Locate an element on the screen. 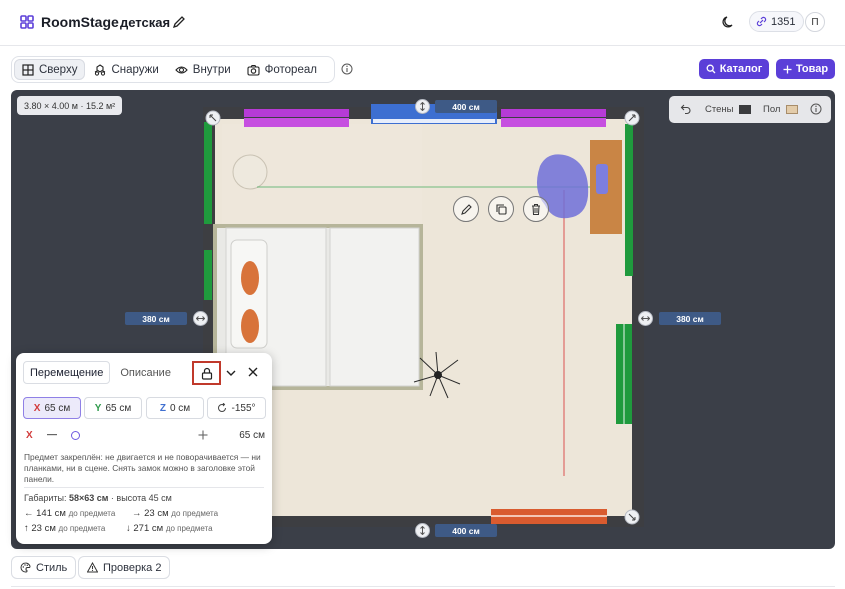 Image resolution: width=845 pixels, height=589 pixels. trash-icon is located at coordinates (536, 209).